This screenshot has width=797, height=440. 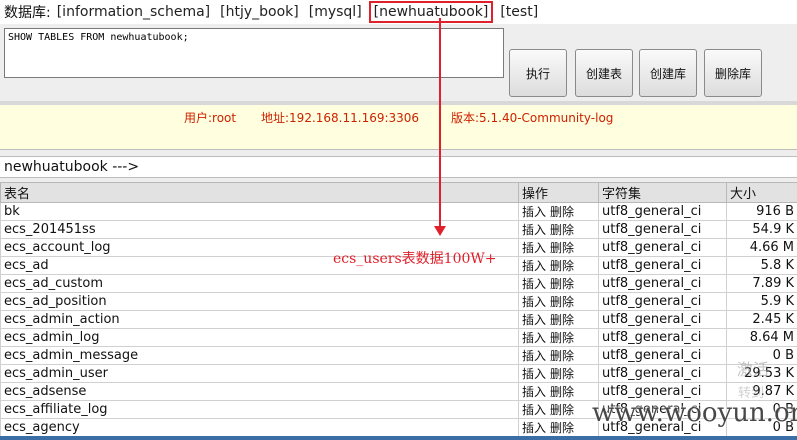 I want to click on annotation-text: ecs_users表数据100W+, so click(x=415, y=259).